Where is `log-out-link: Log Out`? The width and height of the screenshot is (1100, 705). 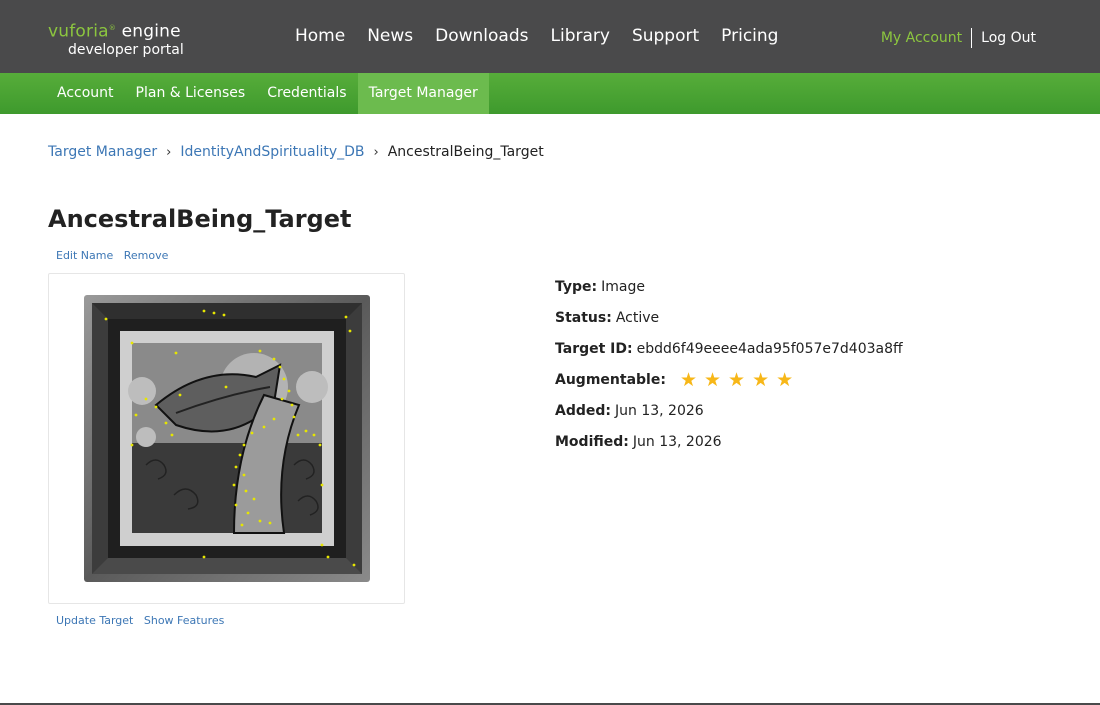
log-out-link: Log Out is located at coordinates (1004, 38).